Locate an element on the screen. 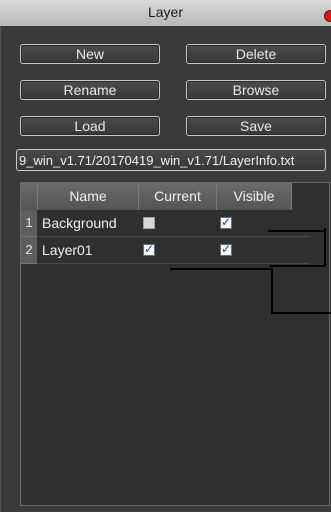  new-button: New is located at coordinates (90, 54).